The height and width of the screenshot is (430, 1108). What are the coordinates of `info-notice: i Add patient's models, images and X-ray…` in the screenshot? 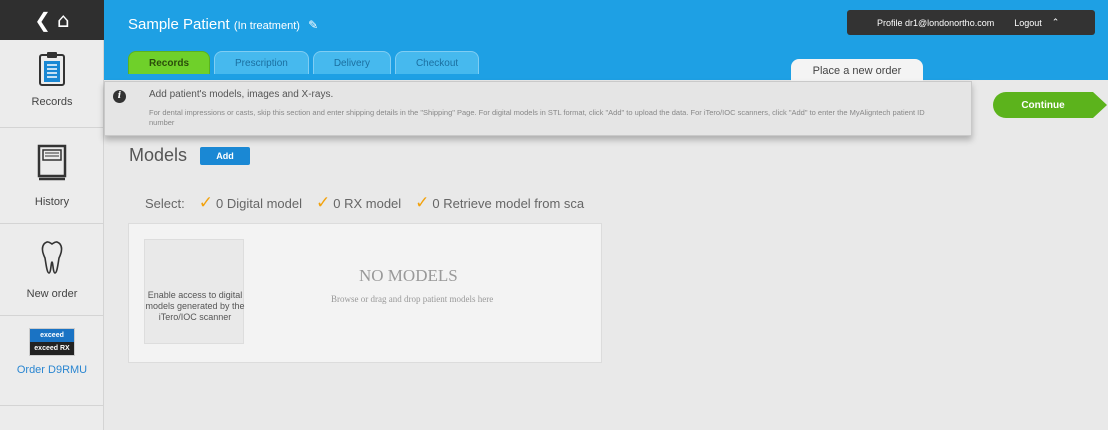 It's located at (538, 108).